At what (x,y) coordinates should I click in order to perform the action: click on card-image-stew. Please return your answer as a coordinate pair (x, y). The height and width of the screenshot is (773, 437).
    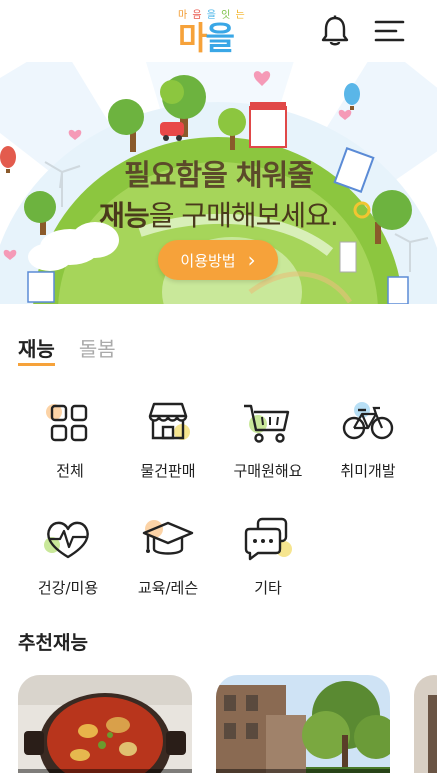
    Looking at the image, I should click on (105, 724).